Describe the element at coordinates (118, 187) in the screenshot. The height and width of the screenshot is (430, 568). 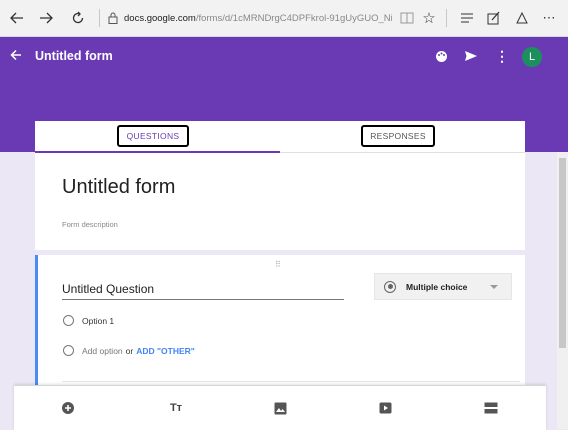
I see `form-title: Untitled form` at that location.